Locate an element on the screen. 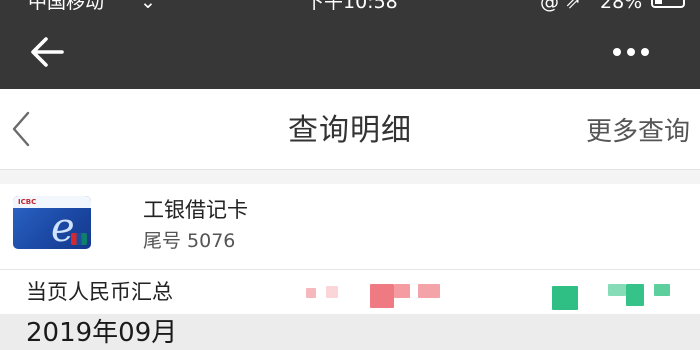 The height and width of the screenshot is (350, 700). bank-card-image: ICBC e is located at coordinates (52, 222).